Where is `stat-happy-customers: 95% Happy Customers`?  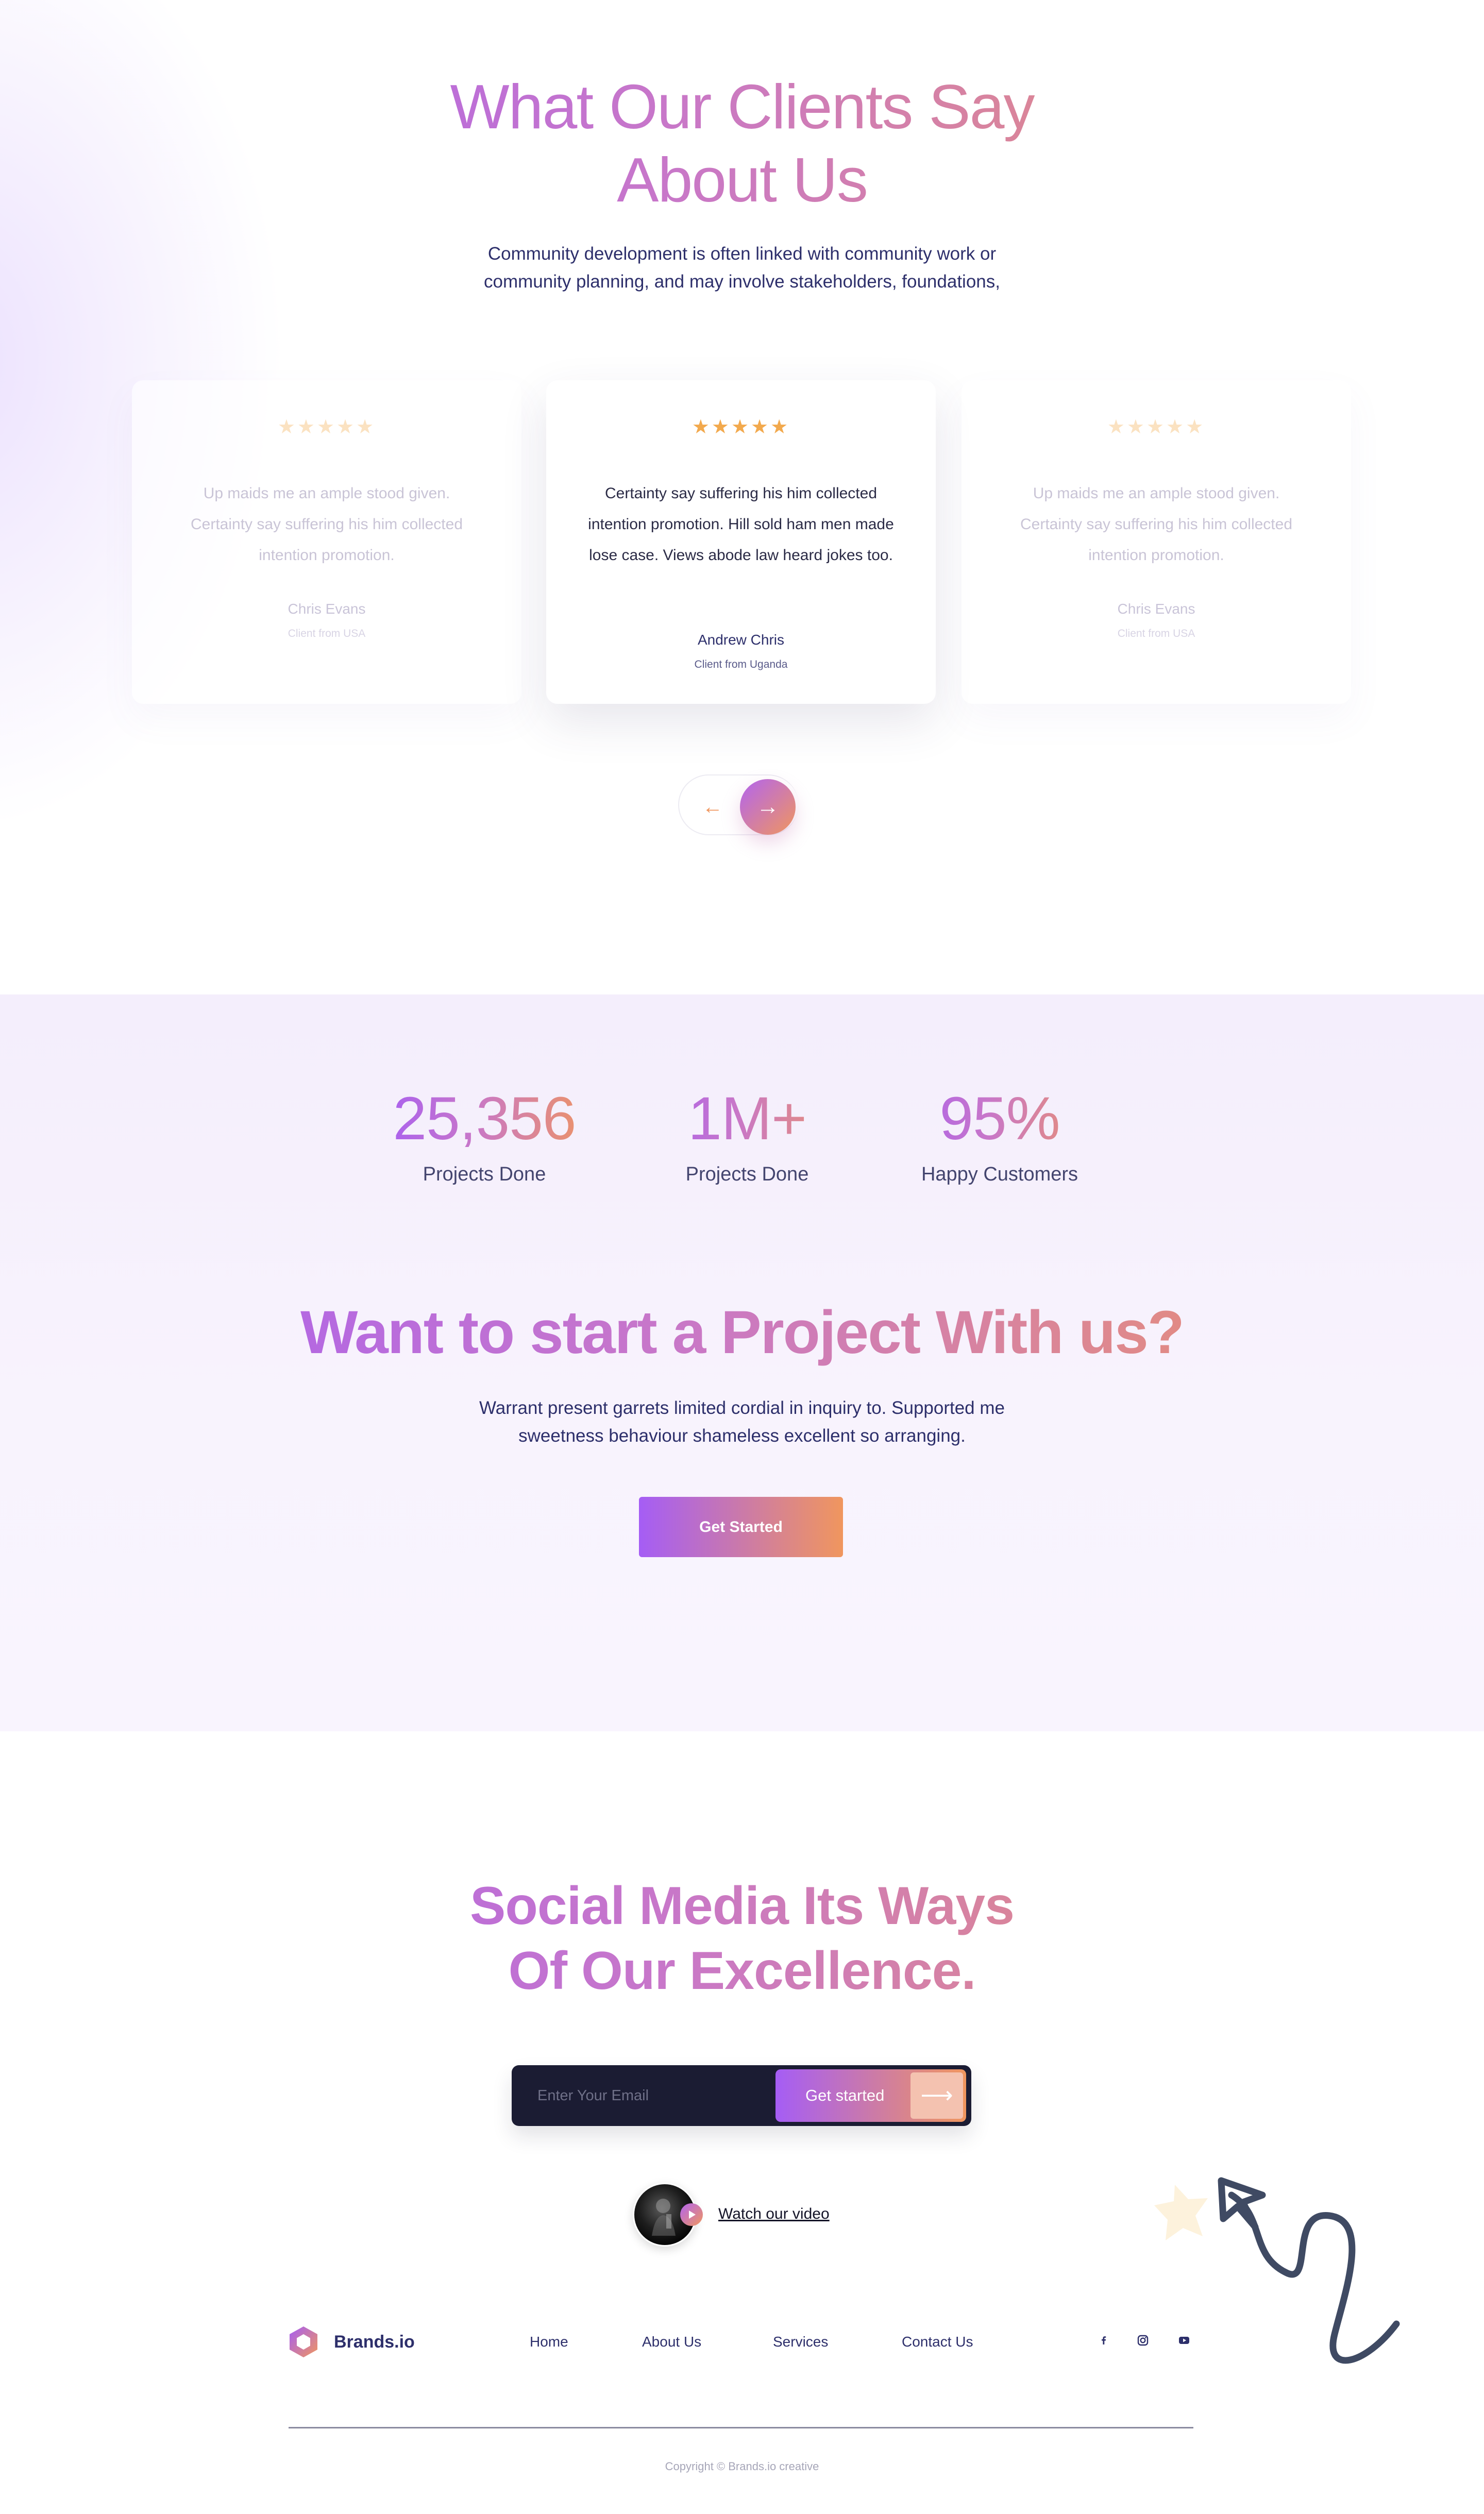 stat-happy-customers: 95% Happy Customers is located at coordinates (999, 1135).